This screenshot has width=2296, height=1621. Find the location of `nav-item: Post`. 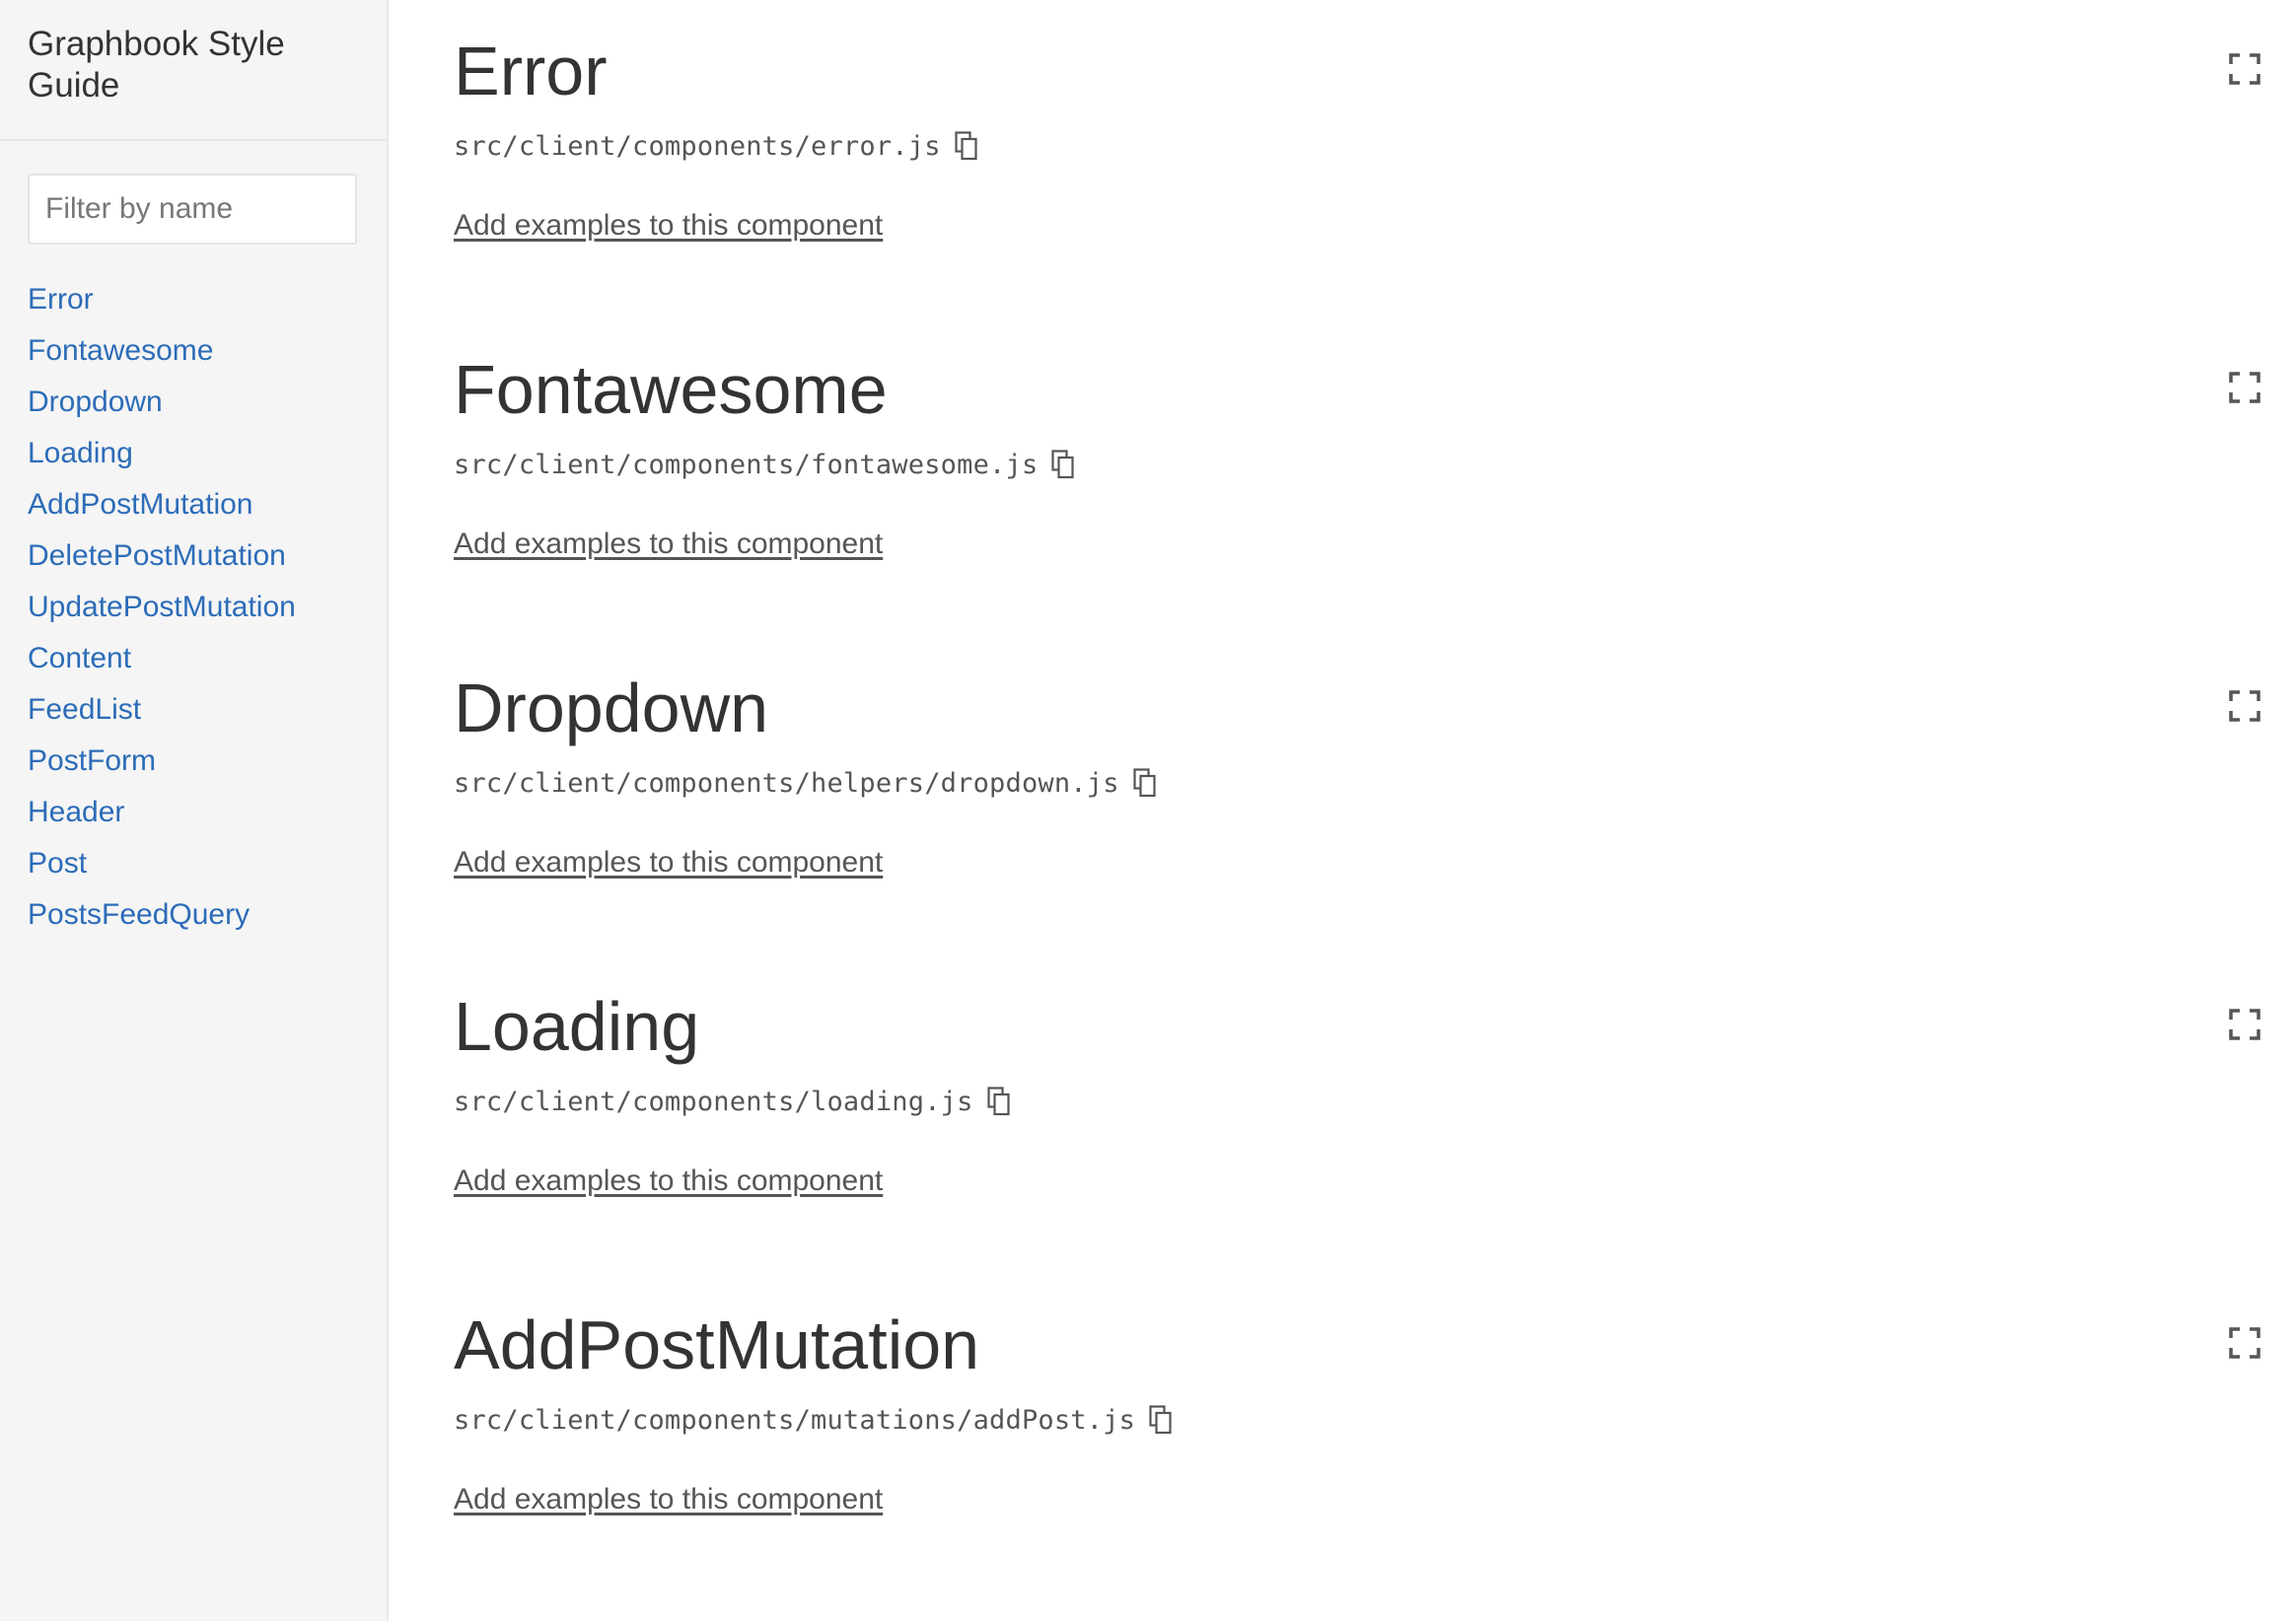

nav-item: Post is located at coordinates (208, 863).